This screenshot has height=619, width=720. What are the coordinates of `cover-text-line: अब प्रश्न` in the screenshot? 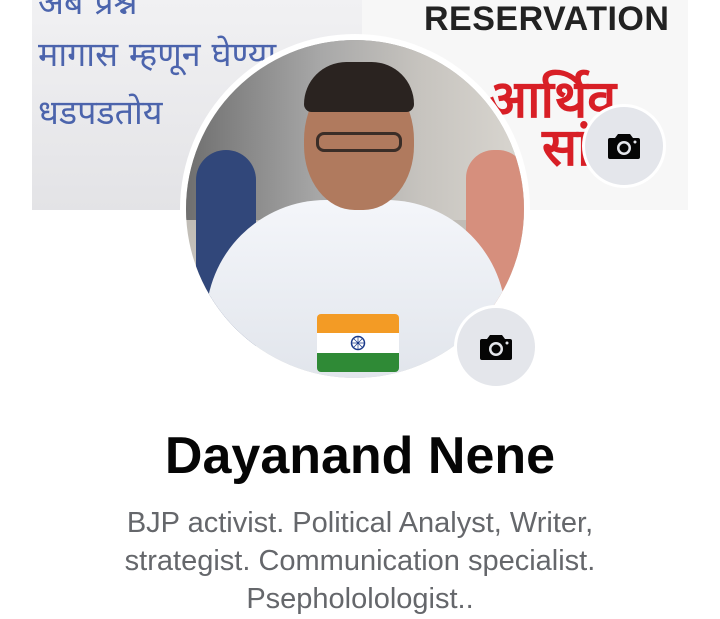 It's located at (88, 11).